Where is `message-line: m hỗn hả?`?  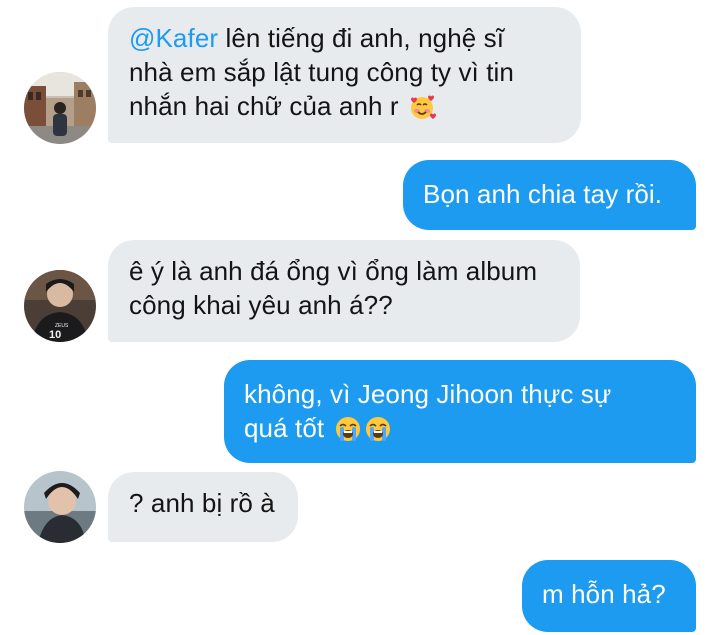 message-line: m hỗn hả? is located at coordinates (604, 594).